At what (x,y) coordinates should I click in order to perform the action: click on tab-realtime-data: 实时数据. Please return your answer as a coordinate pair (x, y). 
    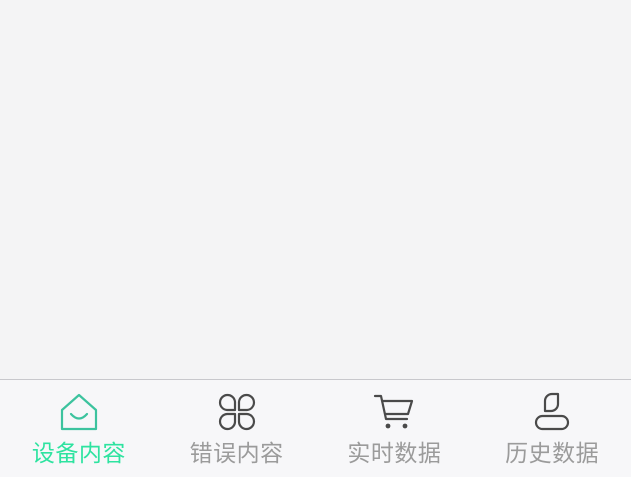
    Looking at the image, I should click on (395, 428).